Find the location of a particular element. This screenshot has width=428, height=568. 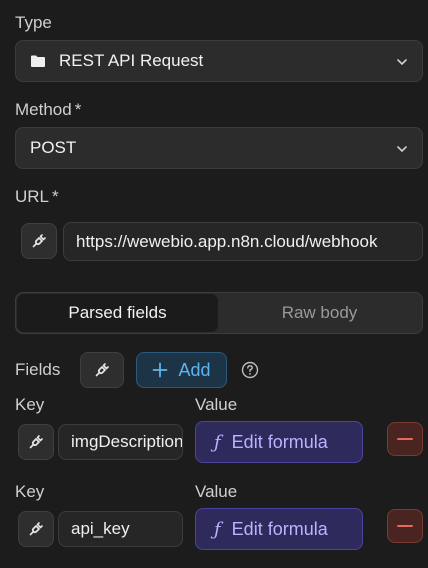

method-label: Method * is located at coordinates (48, 110).